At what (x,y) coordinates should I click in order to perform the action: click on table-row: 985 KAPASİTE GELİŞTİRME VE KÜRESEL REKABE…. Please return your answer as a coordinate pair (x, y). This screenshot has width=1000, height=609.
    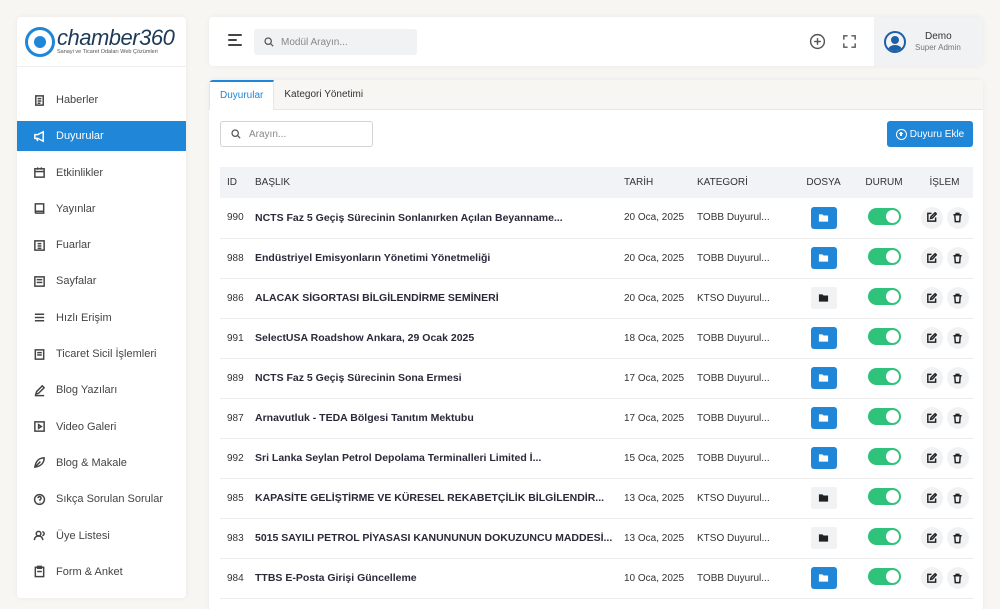
    Looking at the image, I should click on (596, 498).